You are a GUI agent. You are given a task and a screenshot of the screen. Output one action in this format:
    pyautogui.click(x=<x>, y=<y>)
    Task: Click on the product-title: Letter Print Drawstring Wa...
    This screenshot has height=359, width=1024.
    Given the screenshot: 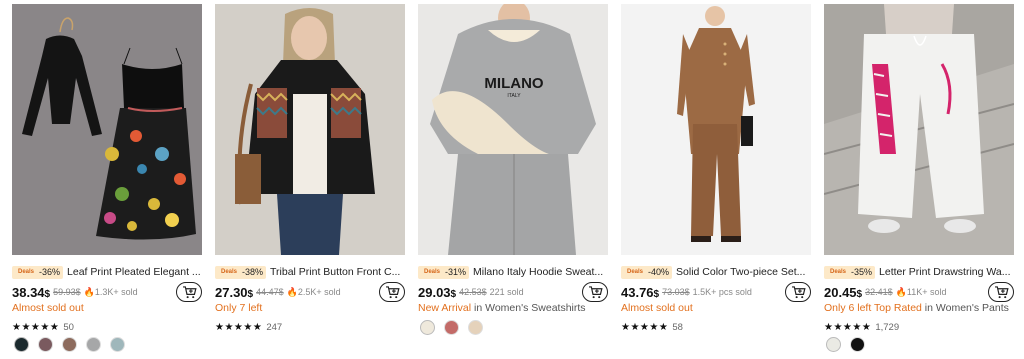 What is the action you would take?
    pyautogui.click(x=946, y=272)
    